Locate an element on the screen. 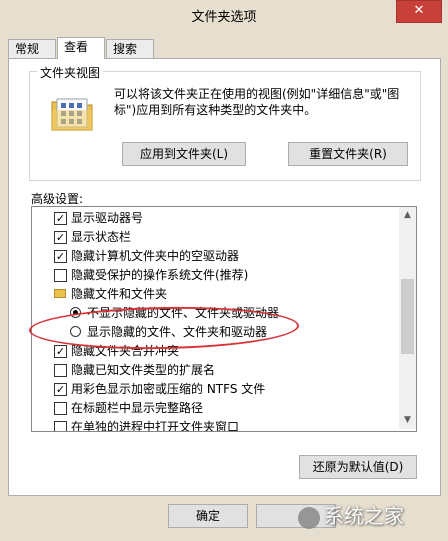 Image resolution: width=448 pixels, height=541 pixels. option-full-path-title: 在标题栏中显示完整路径 is located at coordinates (128, 408).